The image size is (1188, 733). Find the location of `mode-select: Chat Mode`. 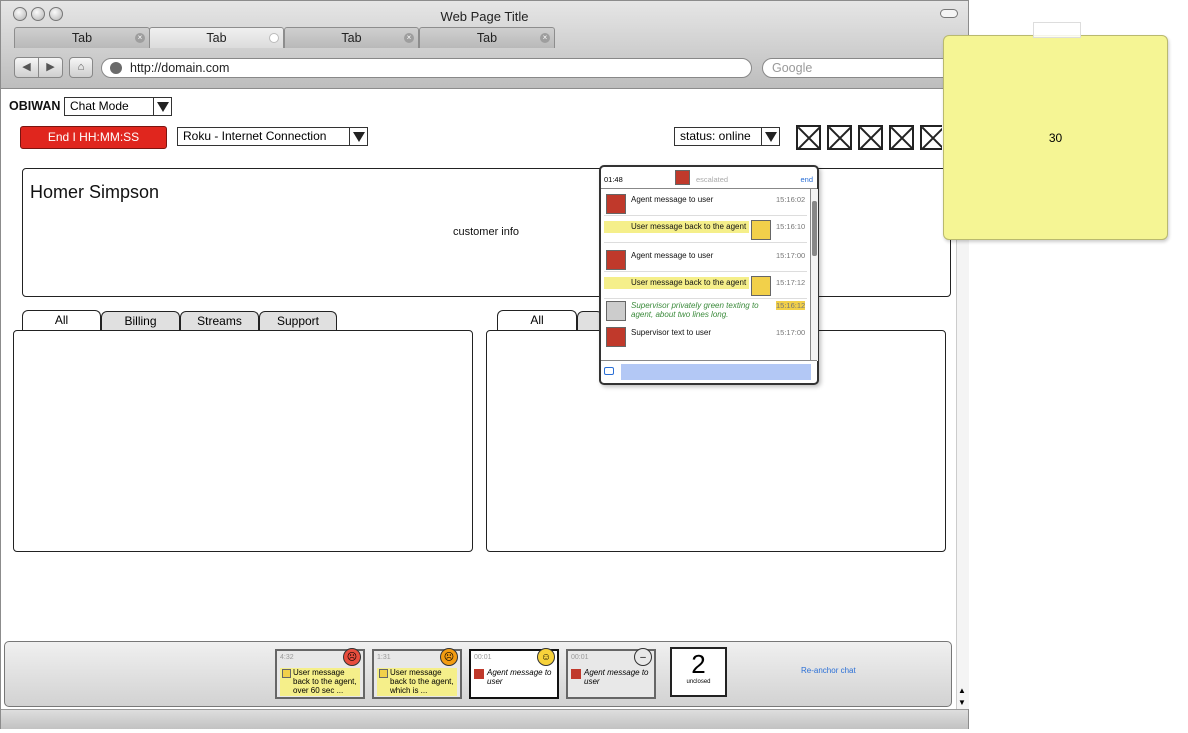

mode-select: Chat Mode is located at coordinates (118, 106).